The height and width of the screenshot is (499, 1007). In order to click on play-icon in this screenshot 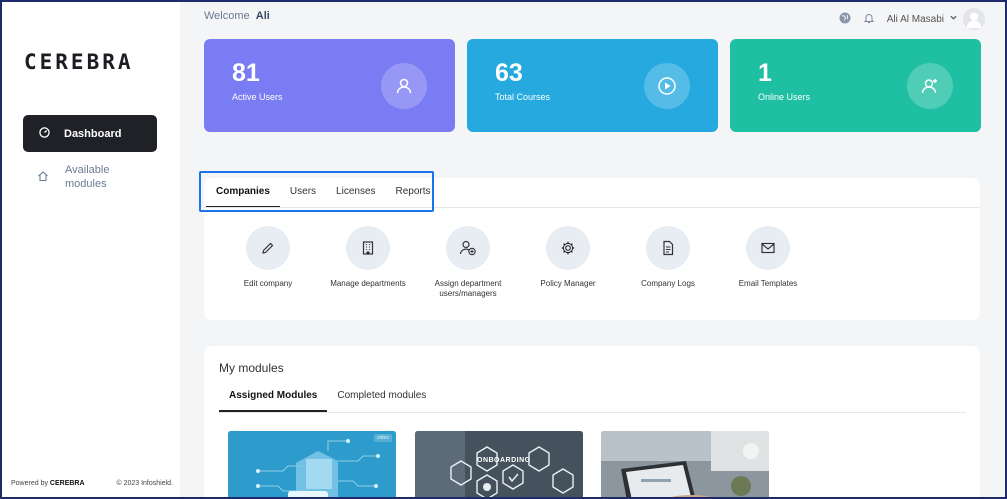, I will do `click(667, 86)`.